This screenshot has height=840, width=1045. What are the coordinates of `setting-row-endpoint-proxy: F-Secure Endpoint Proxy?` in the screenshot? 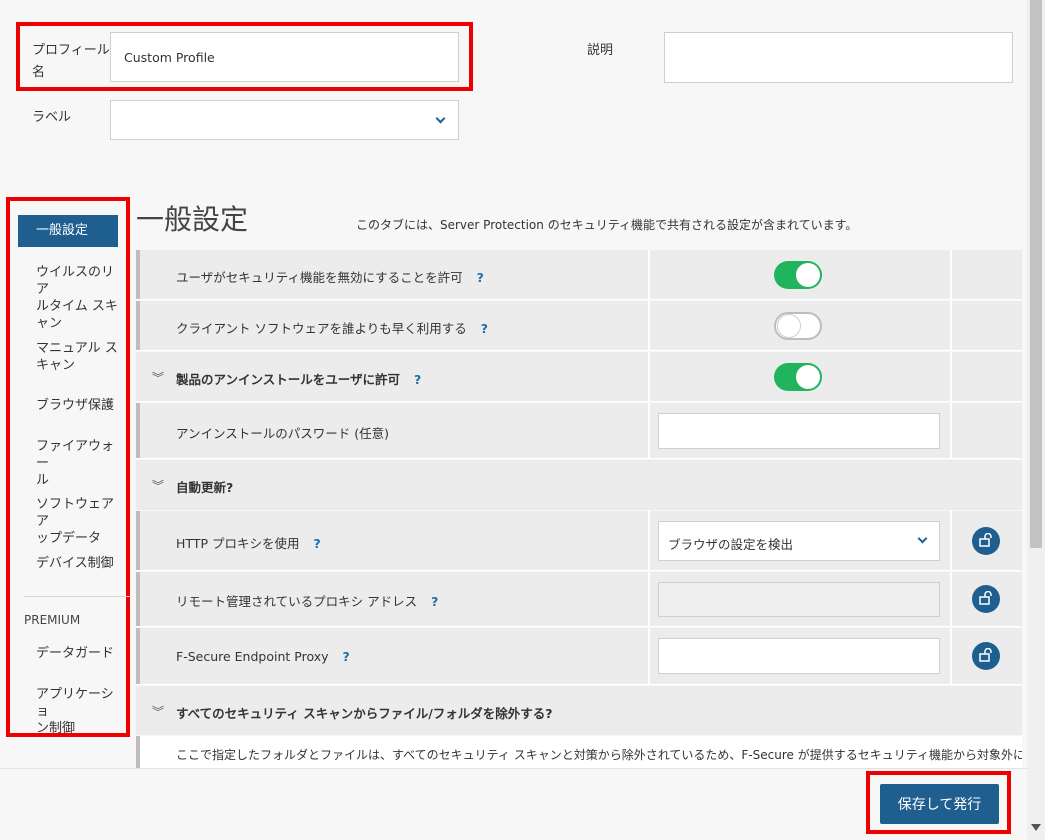 It's located at (579, 656).